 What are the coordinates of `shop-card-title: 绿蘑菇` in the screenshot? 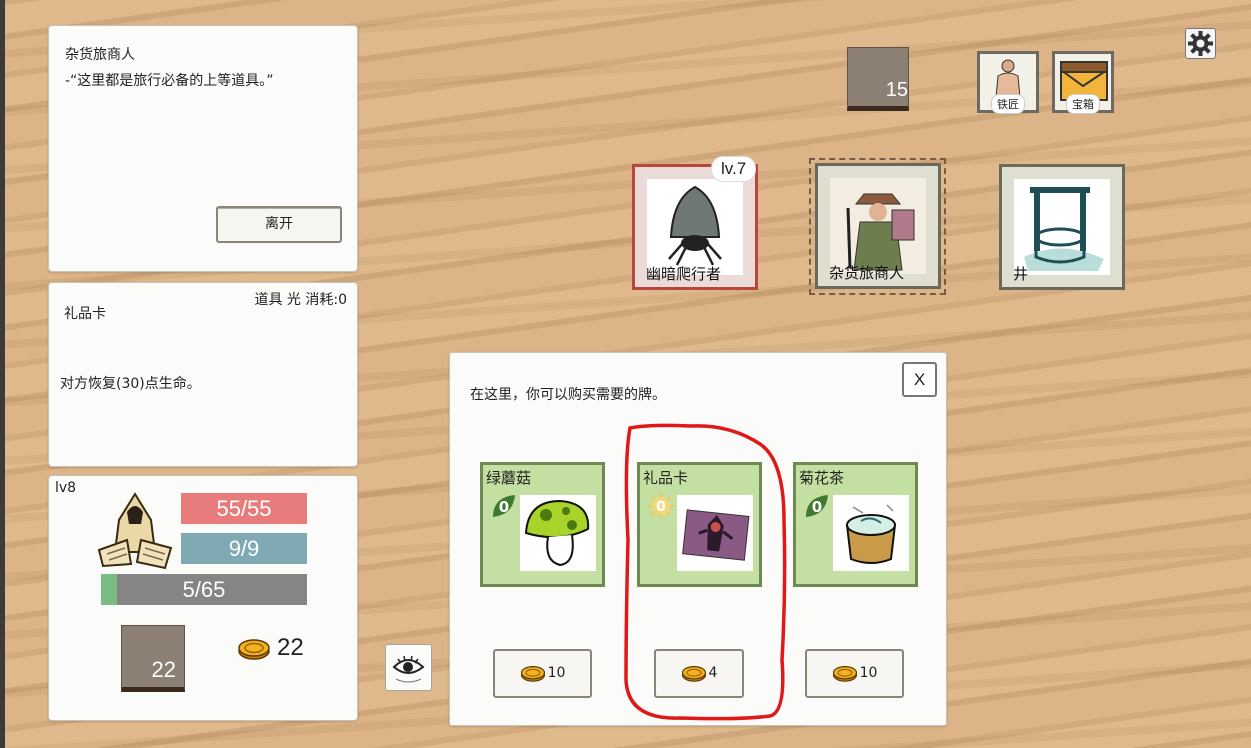 It's located at (509, 478).